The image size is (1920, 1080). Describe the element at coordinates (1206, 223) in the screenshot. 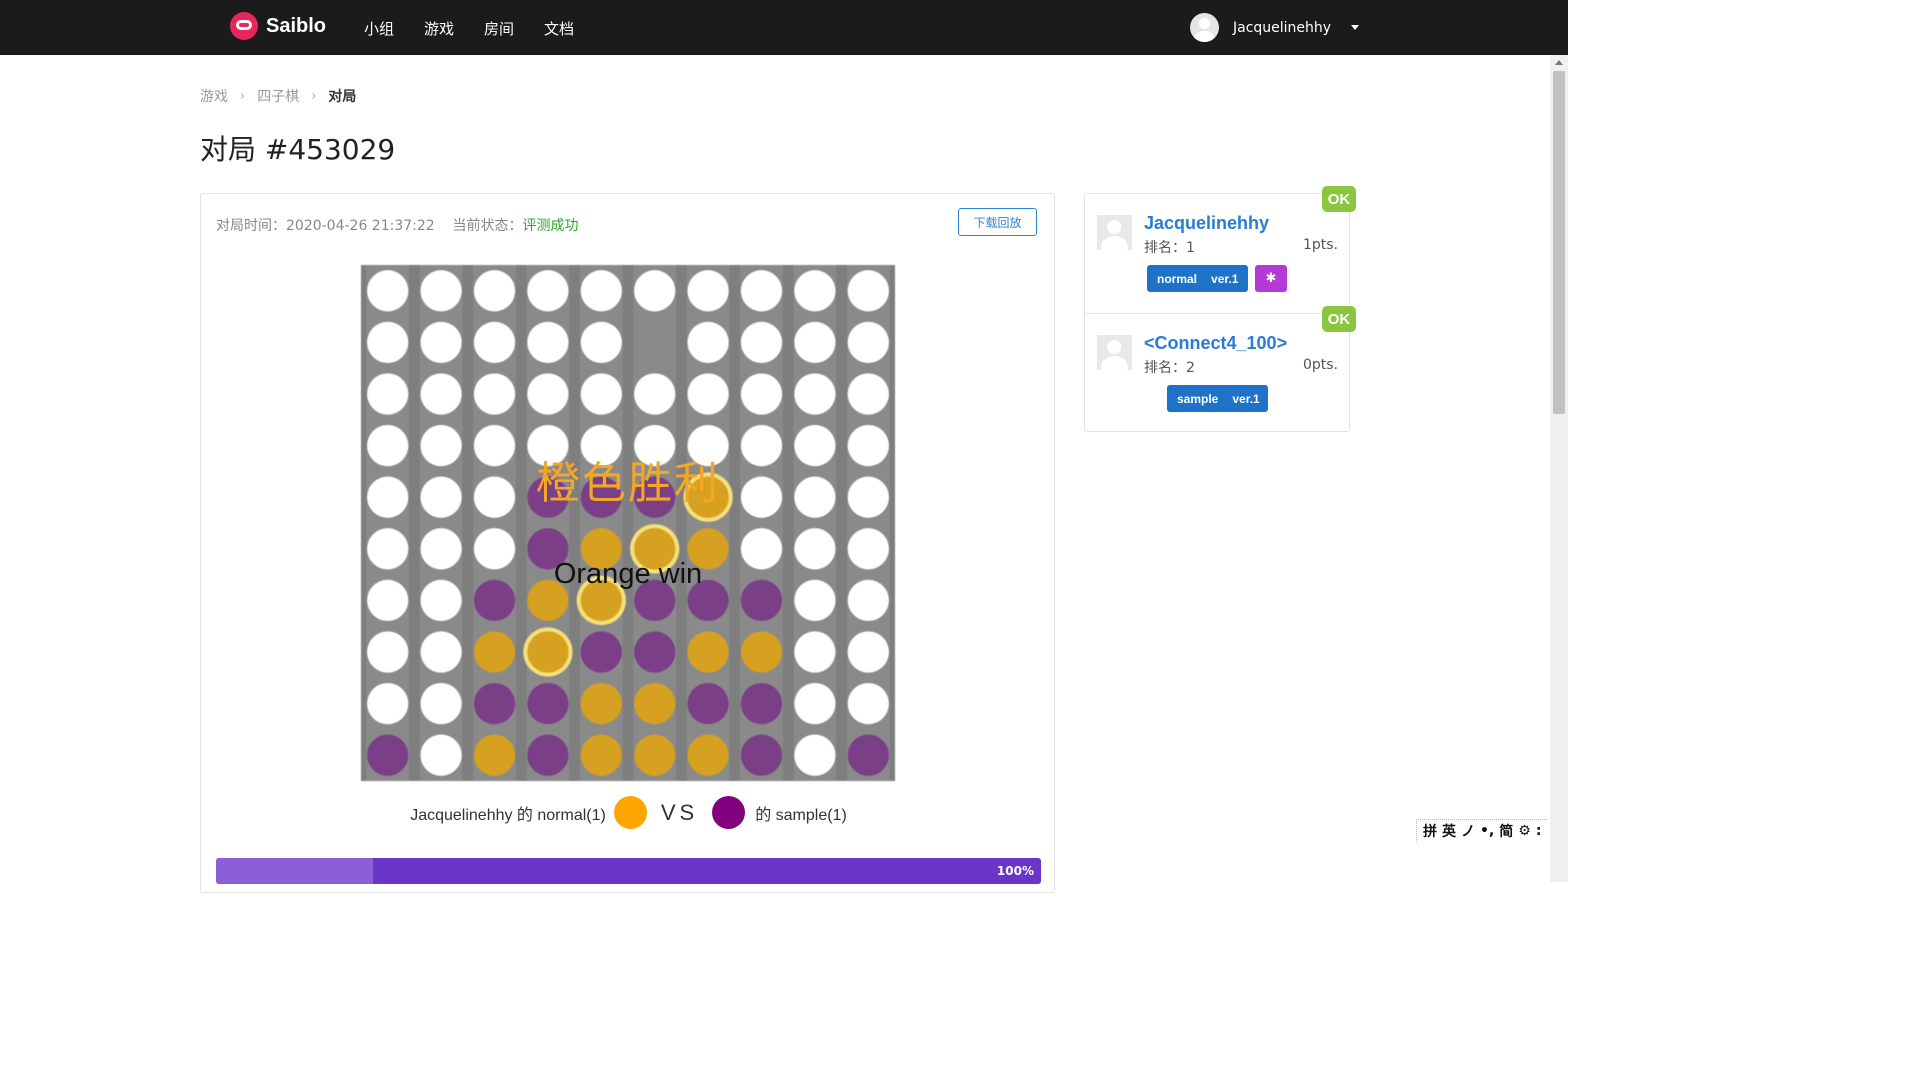

I see `player-name: Jacquelinehhy` at that location.